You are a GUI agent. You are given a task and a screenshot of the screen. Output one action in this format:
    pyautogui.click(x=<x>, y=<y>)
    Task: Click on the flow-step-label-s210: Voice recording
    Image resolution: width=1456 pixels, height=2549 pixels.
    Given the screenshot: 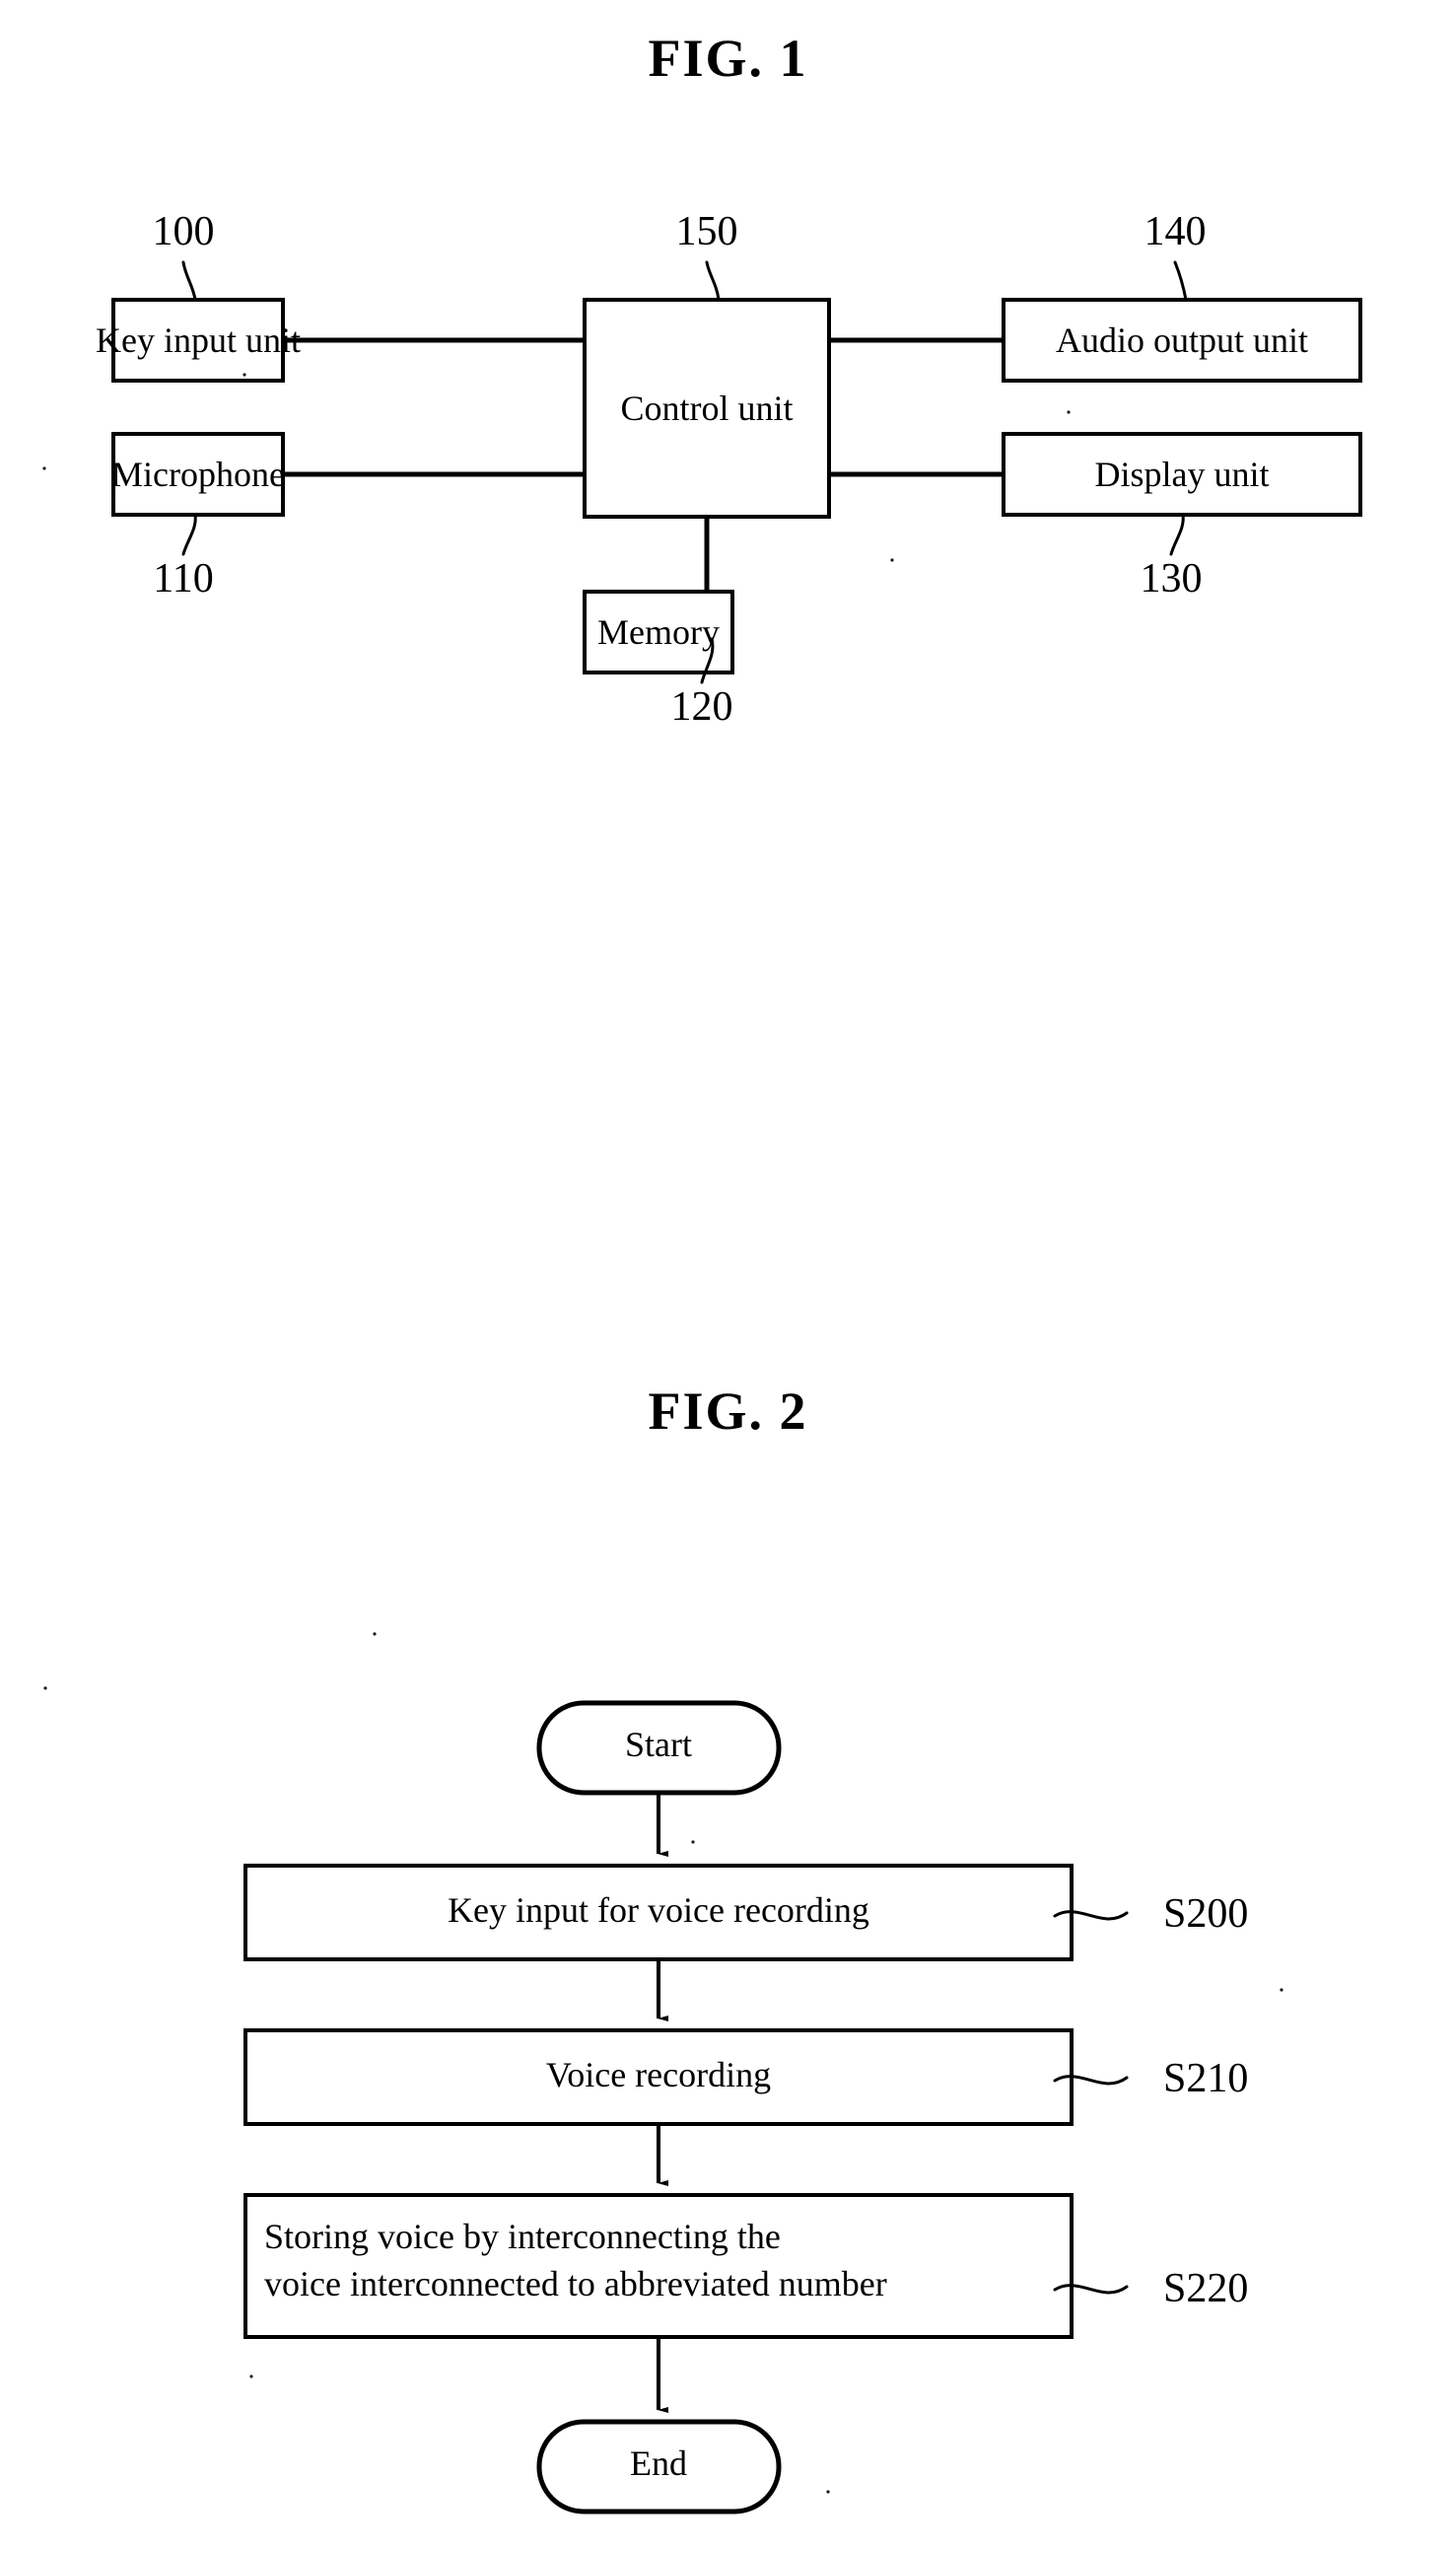 What is the action you would take?
    pyautogui.click(x=658, y=2074)
    